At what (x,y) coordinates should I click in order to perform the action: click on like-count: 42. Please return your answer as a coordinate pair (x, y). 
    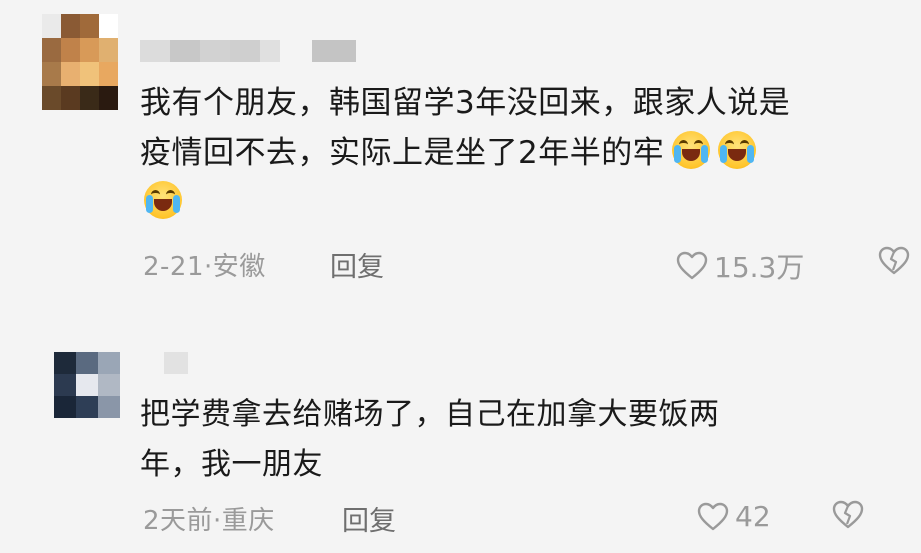
    Looking at the image, I should click on (753, 516).